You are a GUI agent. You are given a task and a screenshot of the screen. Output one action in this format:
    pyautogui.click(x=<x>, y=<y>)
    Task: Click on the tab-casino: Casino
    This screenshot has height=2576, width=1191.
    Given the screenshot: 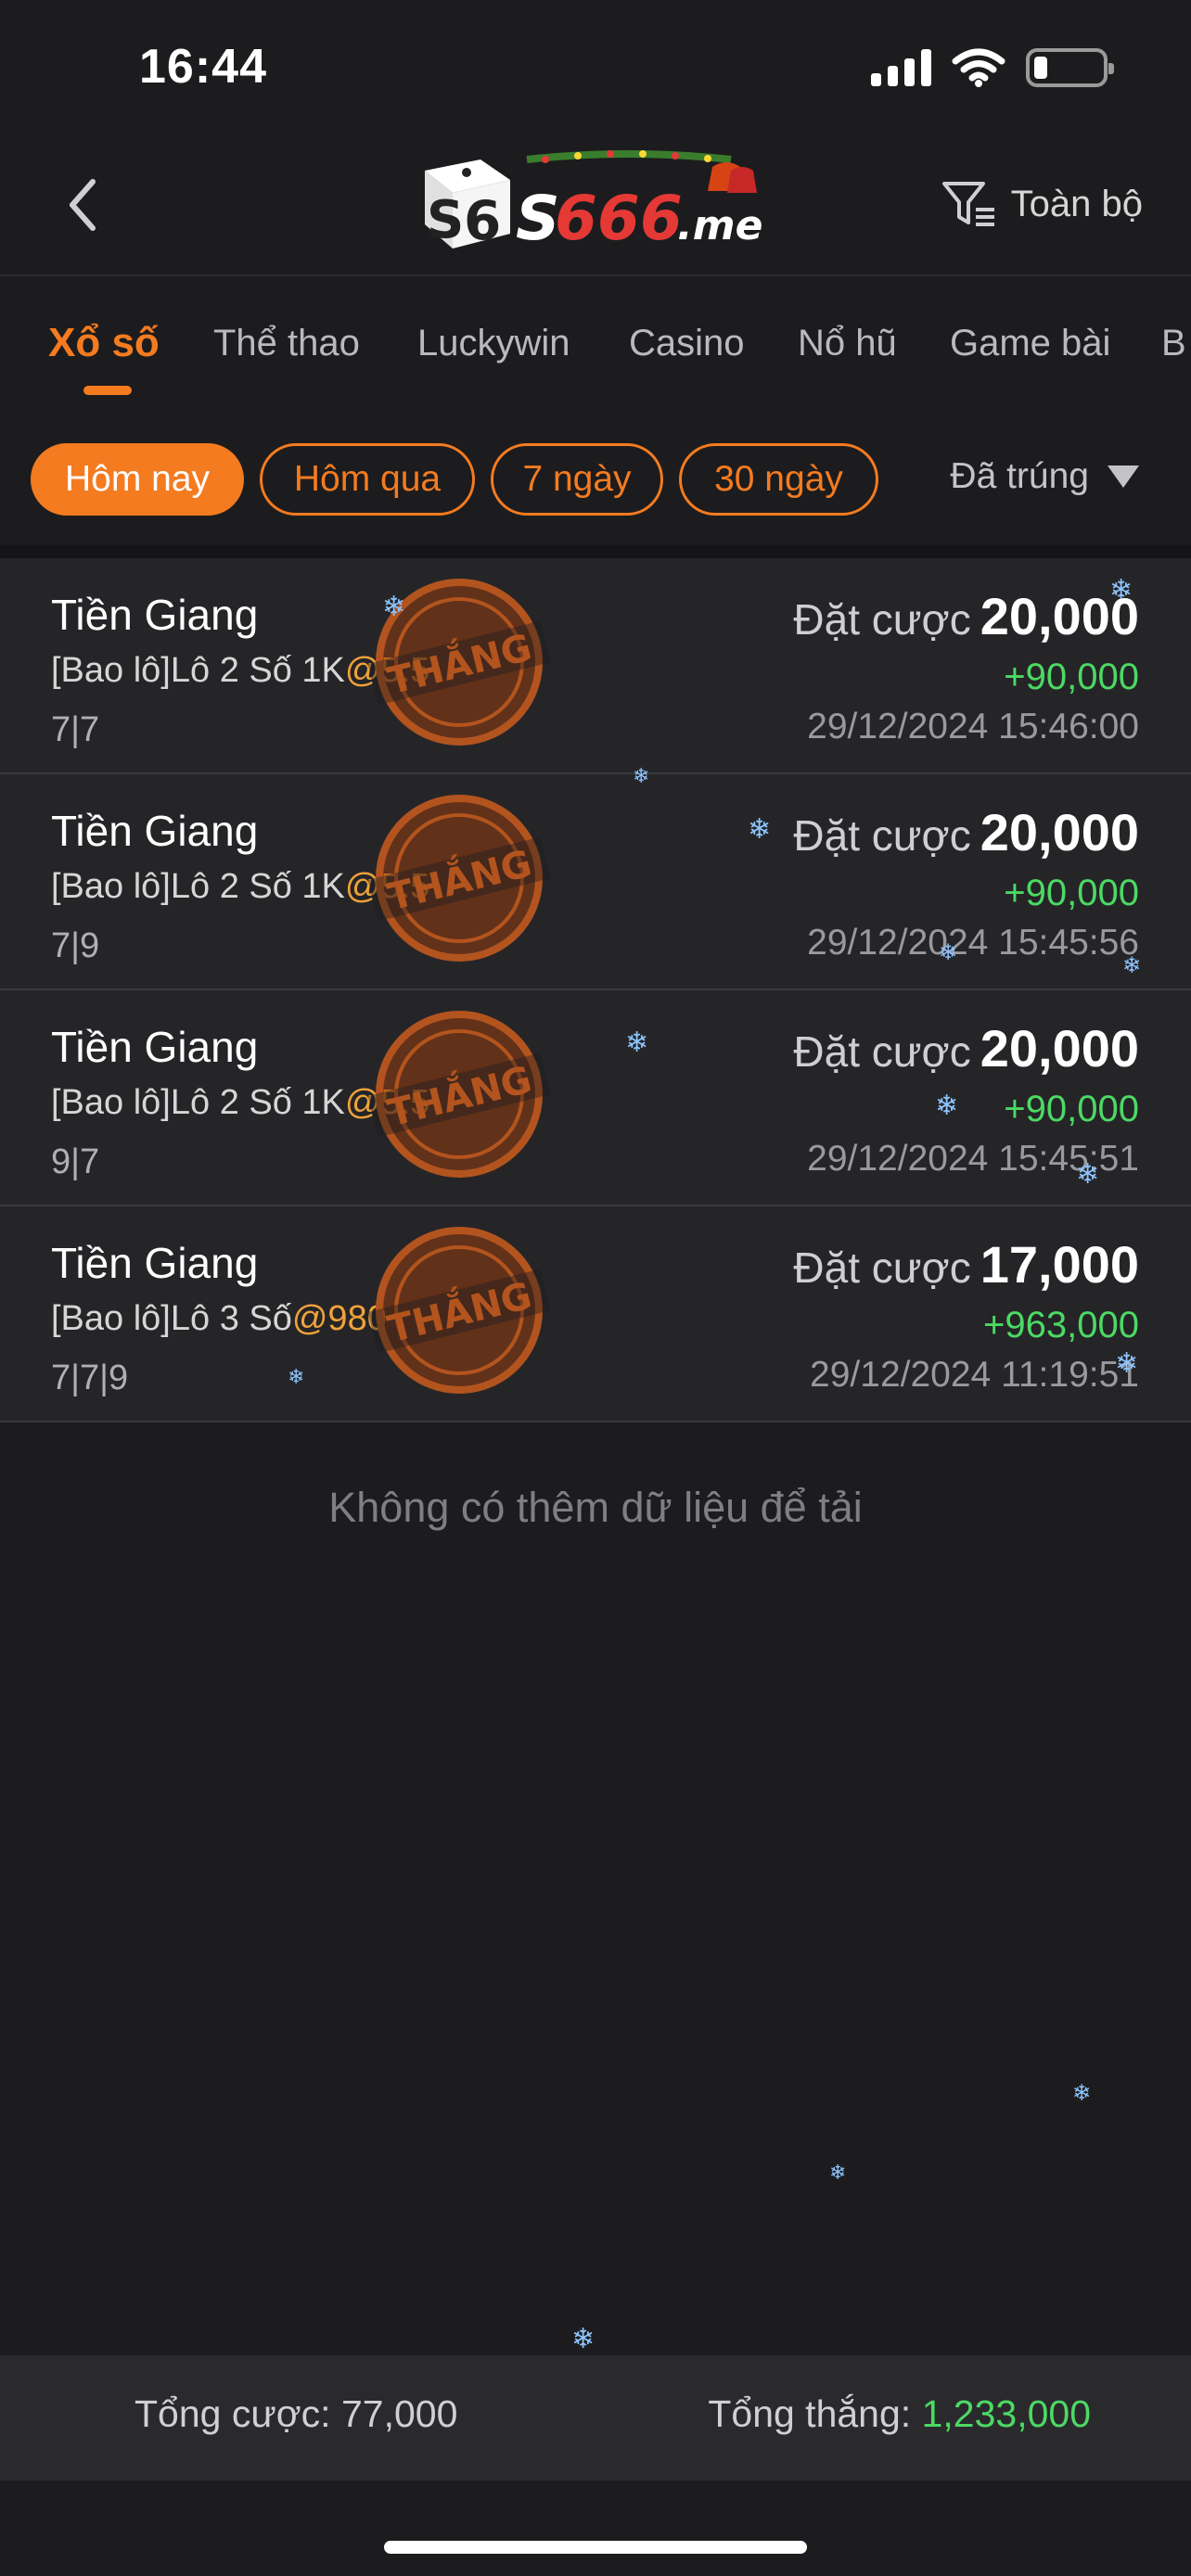 What is the action you would take?
    pyautogui.click(x=687, y=343)
    